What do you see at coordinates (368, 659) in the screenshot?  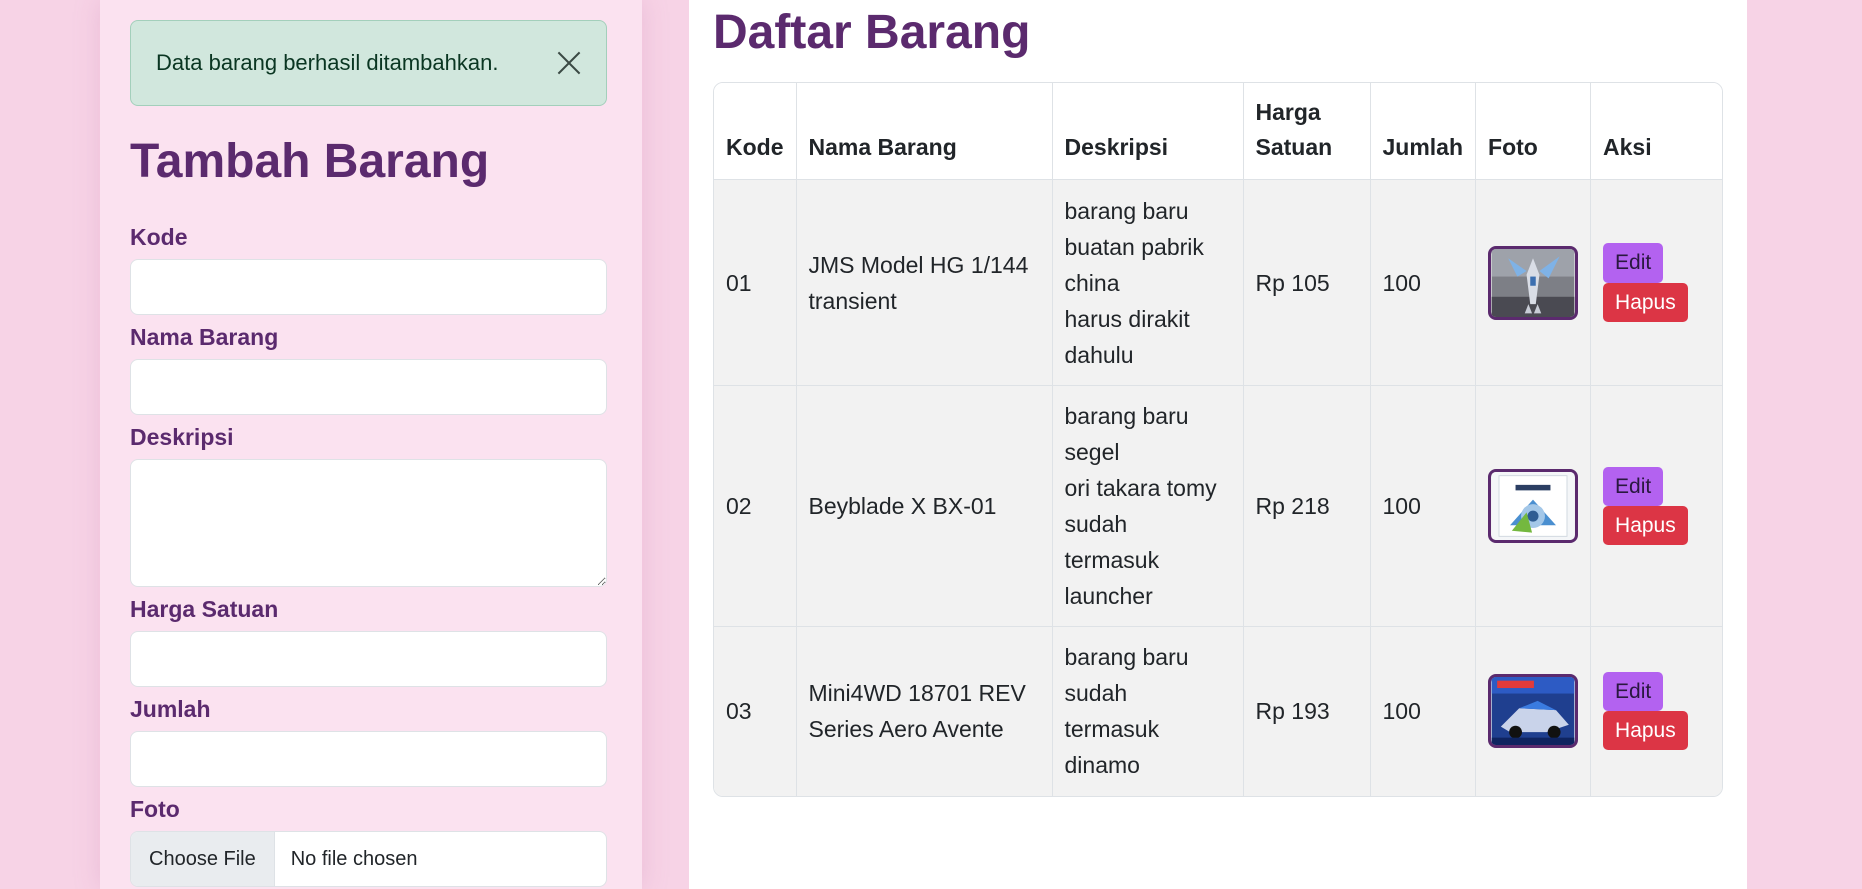 I see `harga-input` at bounding box center [368, 659].